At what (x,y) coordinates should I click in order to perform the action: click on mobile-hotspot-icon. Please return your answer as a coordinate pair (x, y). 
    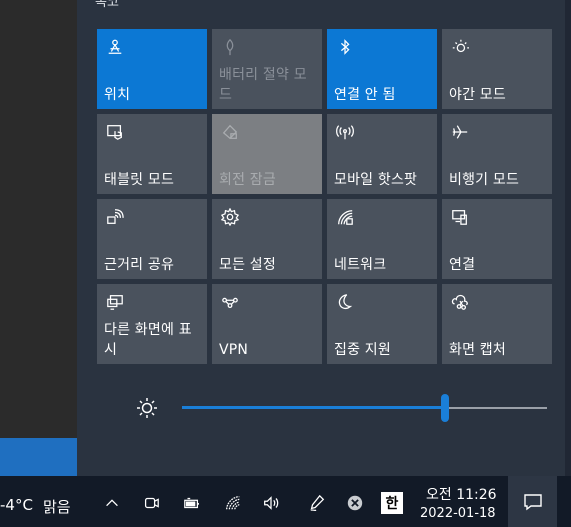
    Looking at the image, I should click on (345, 132).